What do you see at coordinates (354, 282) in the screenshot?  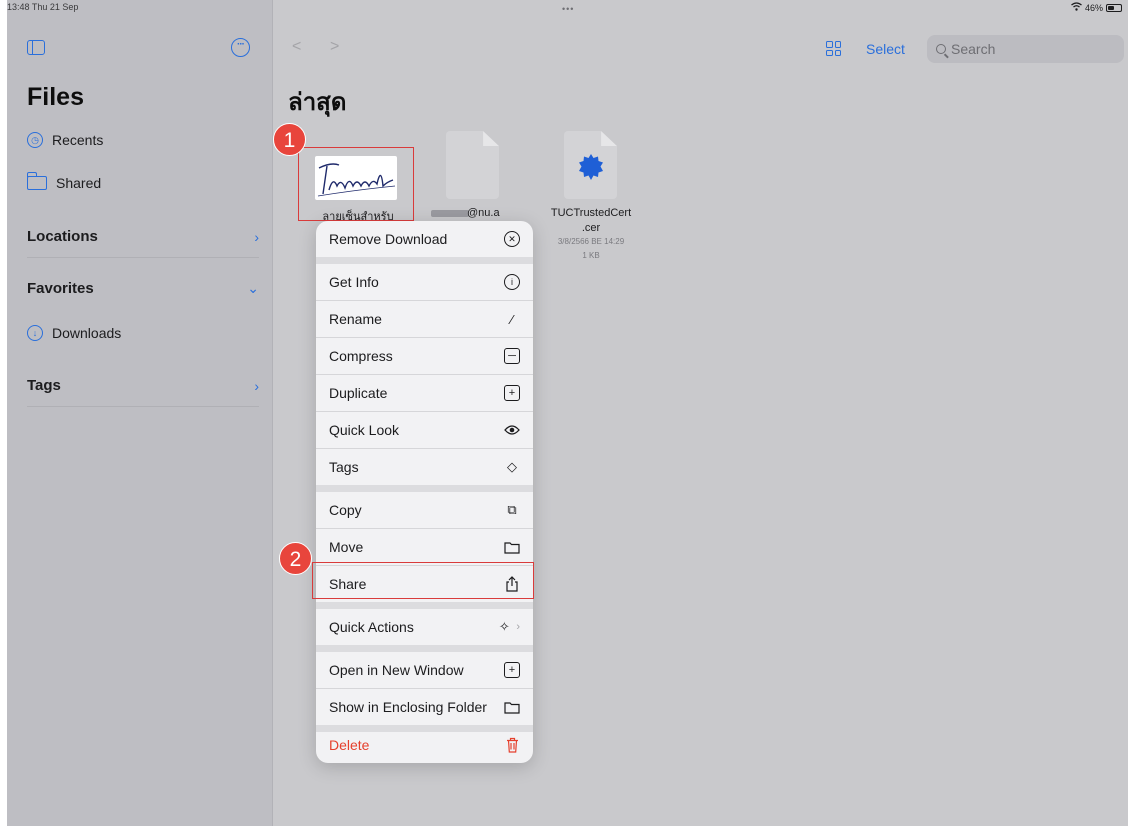 I see `menu-item-label: Get Info` at bounding box center [354, 282].